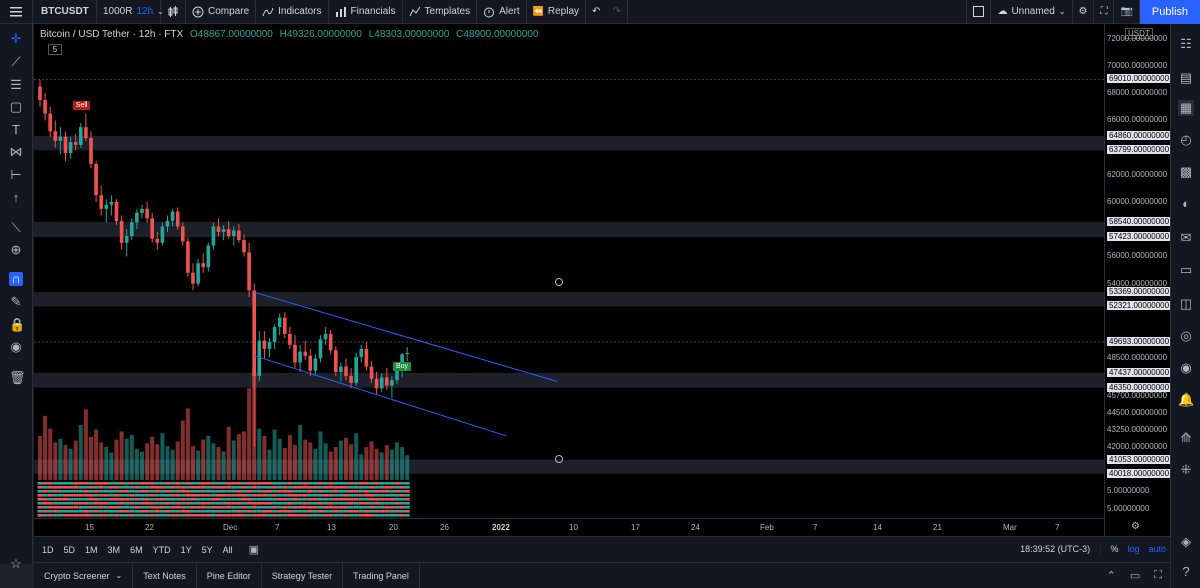 The image size is (1200, 588). What do you see at coordinates (303, 575) in the screenshot?
I see `tab-strategy-tester: Strategy Tester` at bounding box center [303, 575].